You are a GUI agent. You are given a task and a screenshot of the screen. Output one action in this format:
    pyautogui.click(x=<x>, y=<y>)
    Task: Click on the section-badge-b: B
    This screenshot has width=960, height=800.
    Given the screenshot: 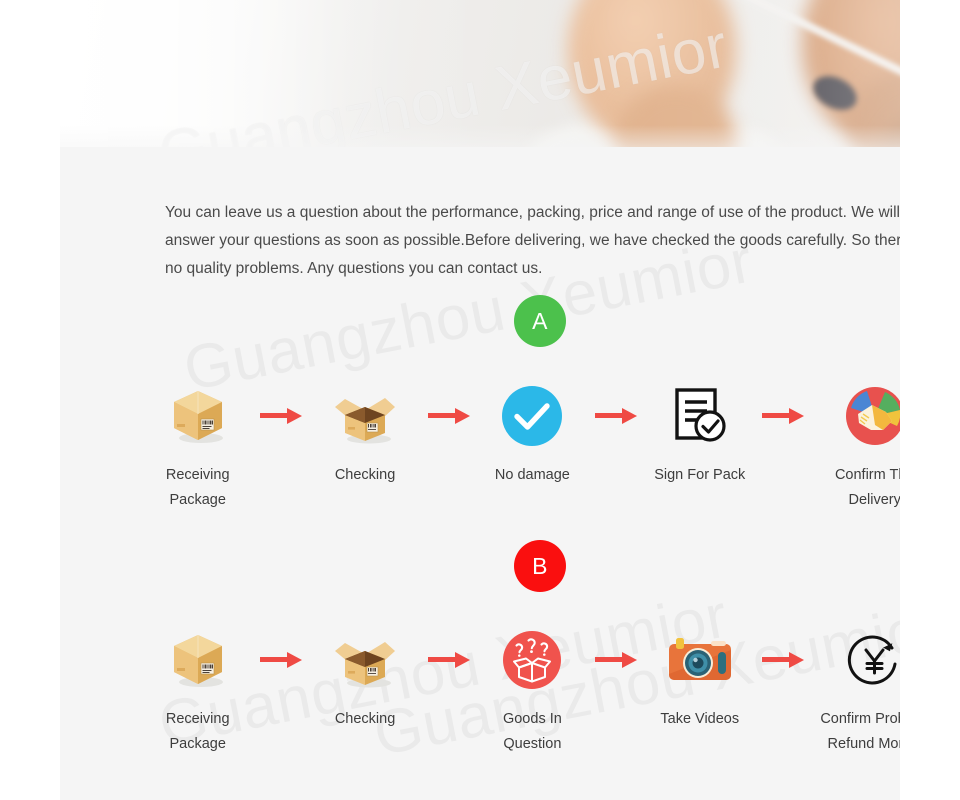 What is the action you would take?
    pyautogui.click(x=540, y=566)
    